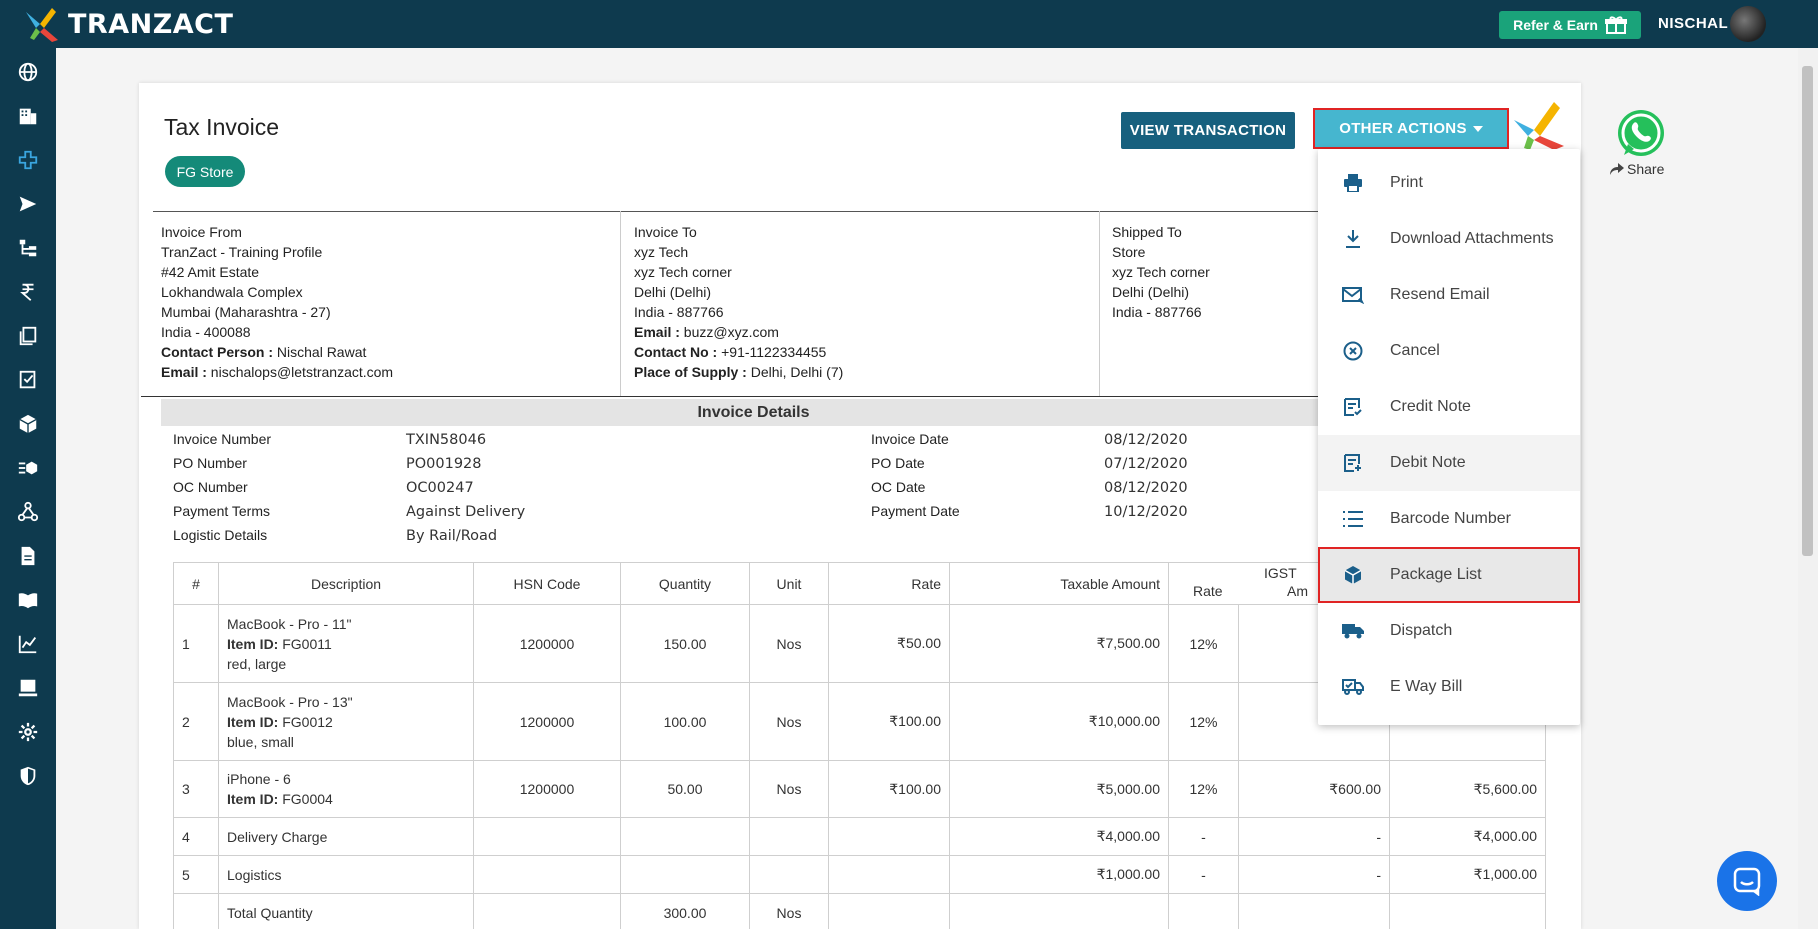 The width and height of the screenshot is (1818, 929). What do you see at coordinates (1449, 183) in the screenshot?
I see `menu-item-print: Print` at bounding box center [1449, 183].